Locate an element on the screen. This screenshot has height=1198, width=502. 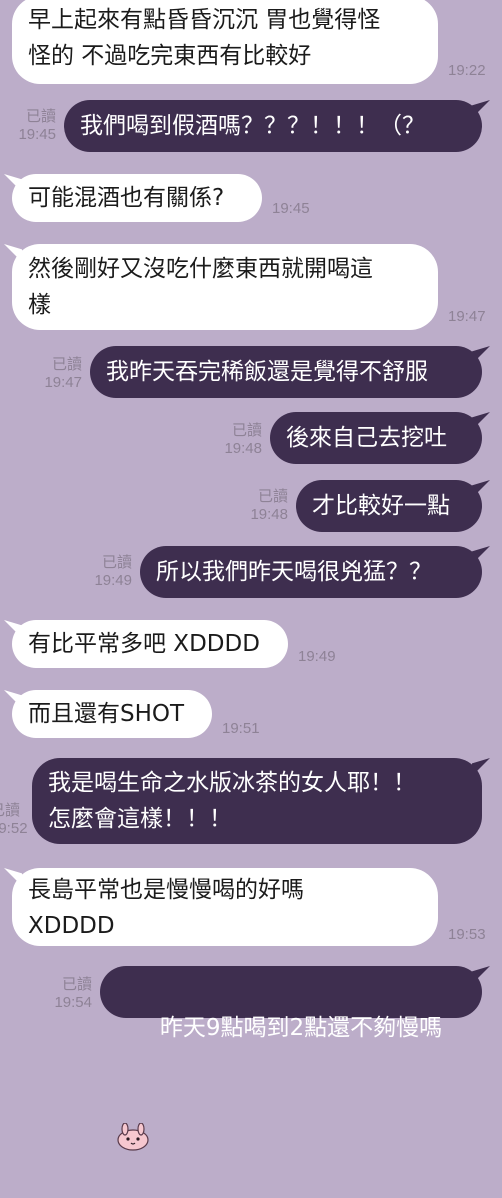
message-bubble: 我們喝到假酒嗎？？？！！！（？ is located at coordinates (273, 126).